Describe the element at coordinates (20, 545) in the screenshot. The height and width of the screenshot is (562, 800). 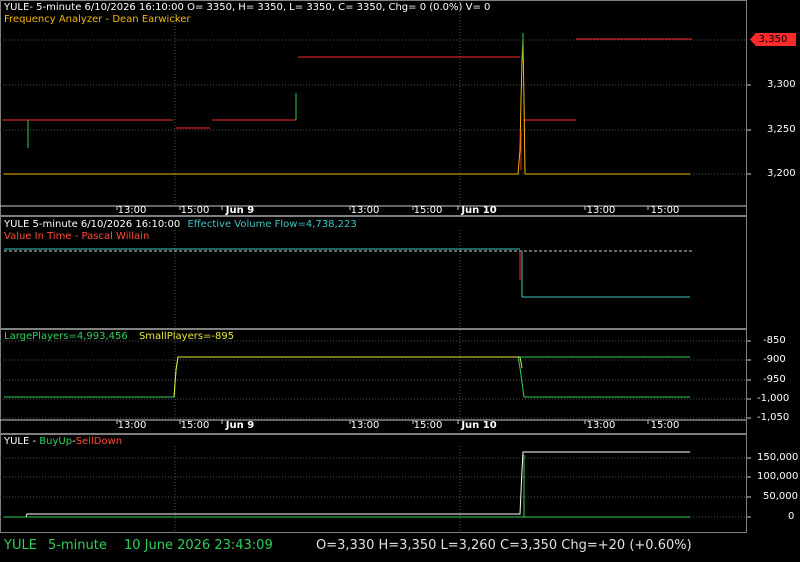
I see `status-symbol: YULE` at that location.